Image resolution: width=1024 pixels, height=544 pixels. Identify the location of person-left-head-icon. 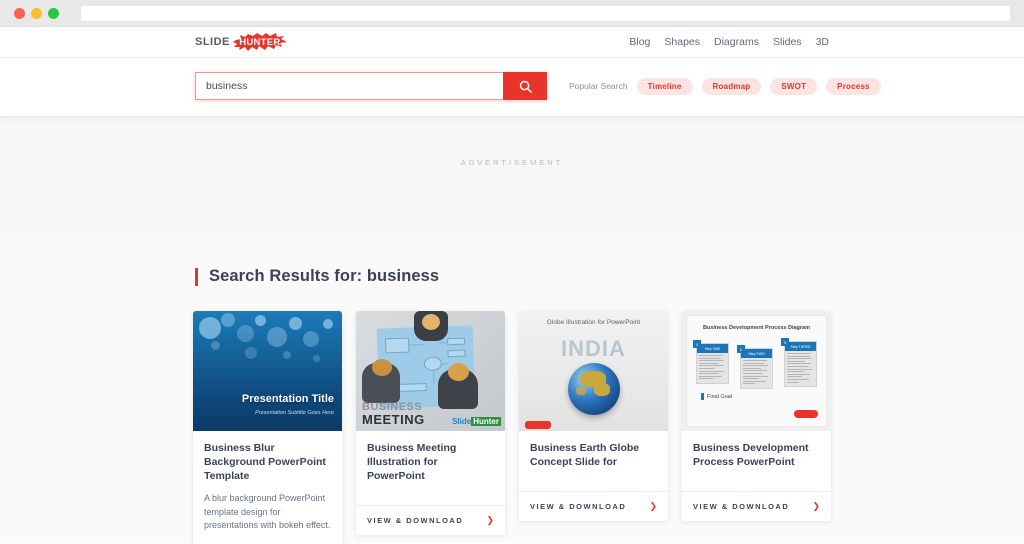
(382, 367).